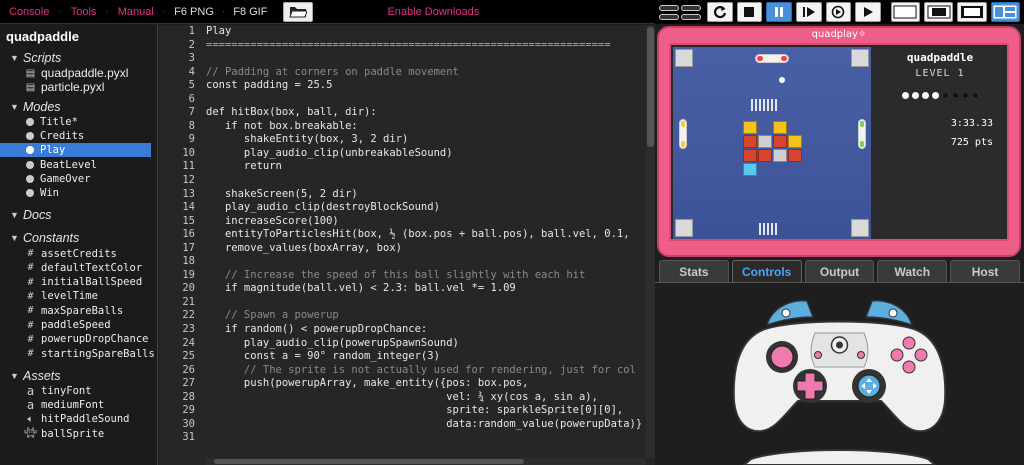 This screenshot has width=1024, height=465. Describe the element at coordinates (298, 11) in the screenshot. I see `open-folder-button` at that location.